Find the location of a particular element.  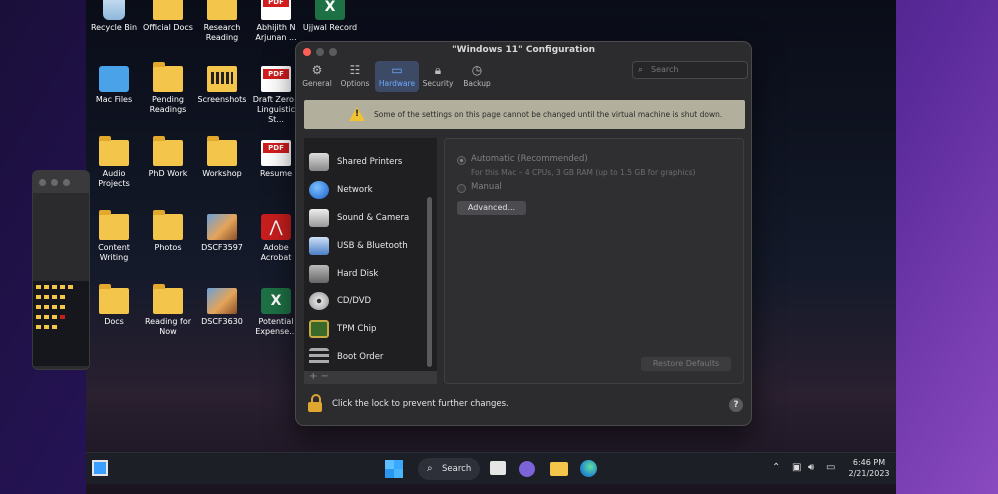

restore-defaults-button: Restore Defaults is located at coordinates (686, 364).